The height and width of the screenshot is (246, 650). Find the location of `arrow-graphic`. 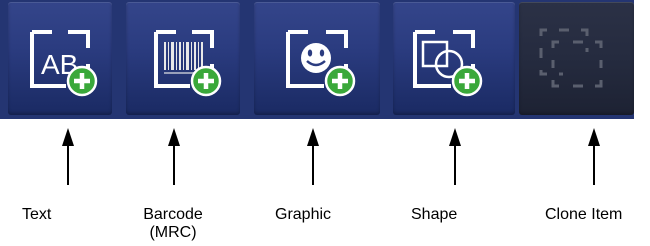

arrow-graphic is located at coordinates (313, 156).